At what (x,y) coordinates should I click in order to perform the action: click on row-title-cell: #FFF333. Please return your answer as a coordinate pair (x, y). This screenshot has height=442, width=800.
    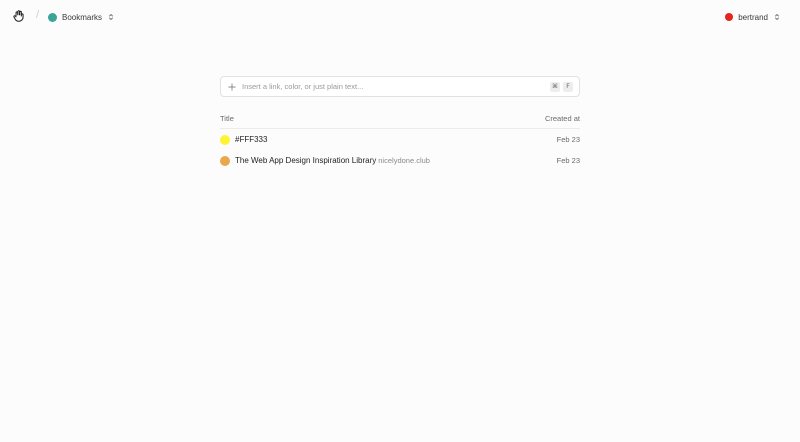
    Looking at the image, I should click on (244, 139).